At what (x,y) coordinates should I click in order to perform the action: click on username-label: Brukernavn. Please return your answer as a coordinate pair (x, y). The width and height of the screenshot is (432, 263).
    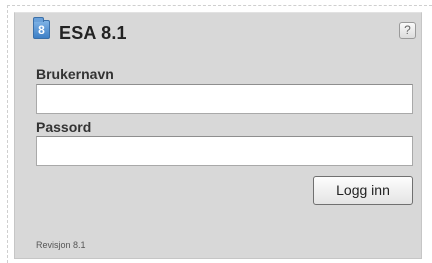
    Looking at the image, I should click on (75, 74).